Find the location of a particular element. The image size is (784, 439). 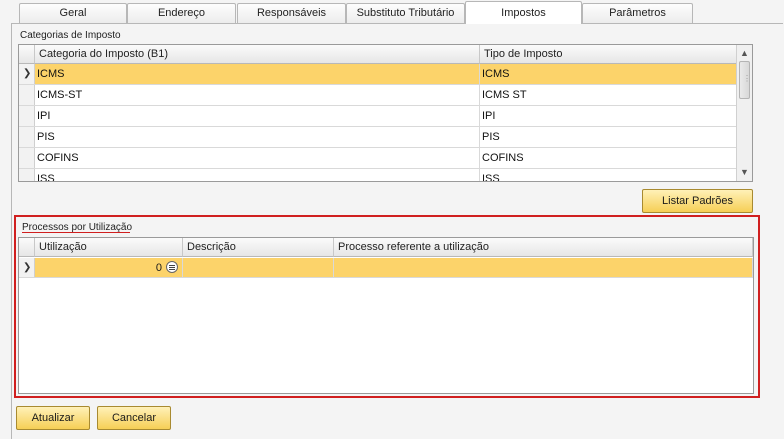

cell-tipo: PIS is located at coordinates (608, 137).